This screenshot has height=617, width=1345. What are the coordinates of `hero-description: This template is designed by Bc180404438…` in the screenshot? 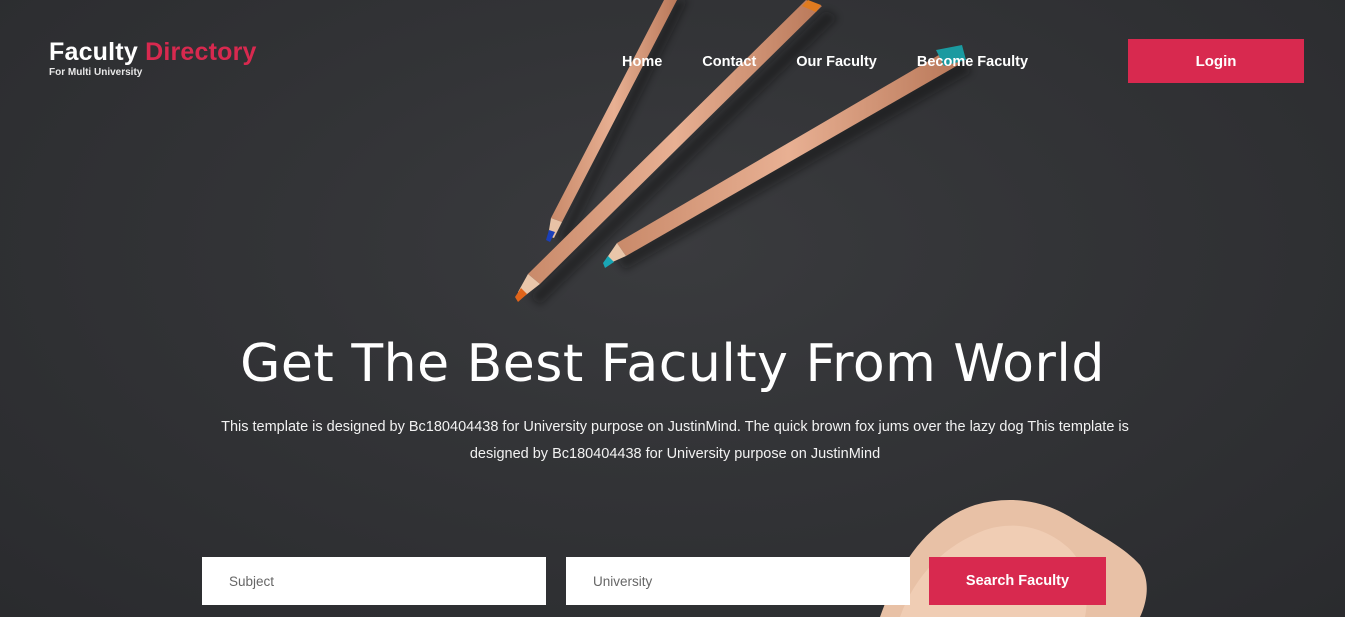 It's located at (675, 440).